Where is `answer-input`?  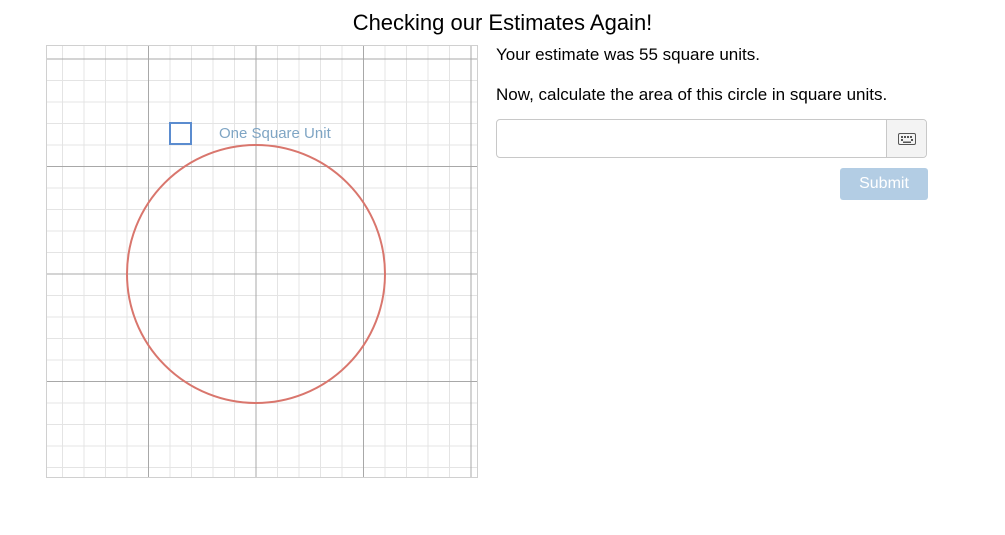 answer-input is located at coordinates (691, 138).